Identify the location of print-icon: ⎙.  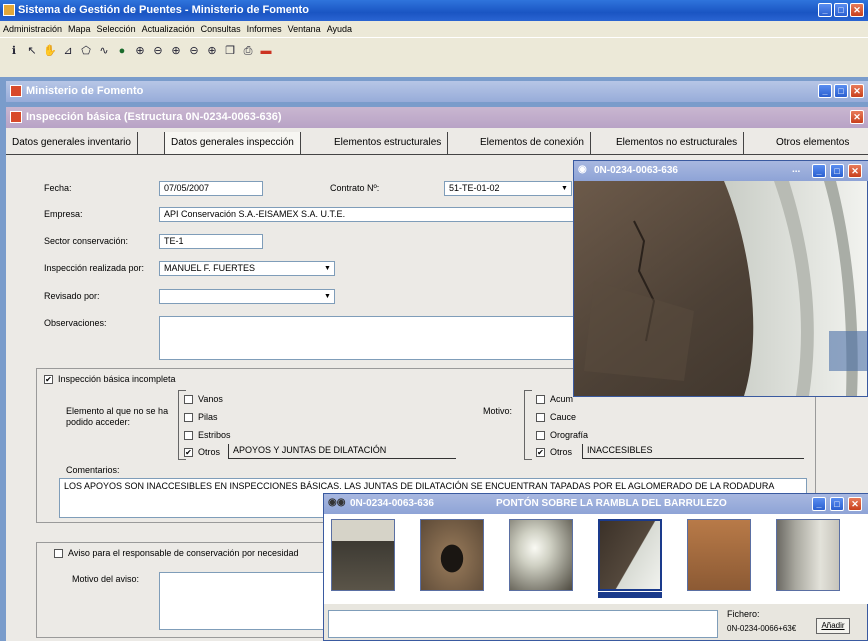
(248, 51).